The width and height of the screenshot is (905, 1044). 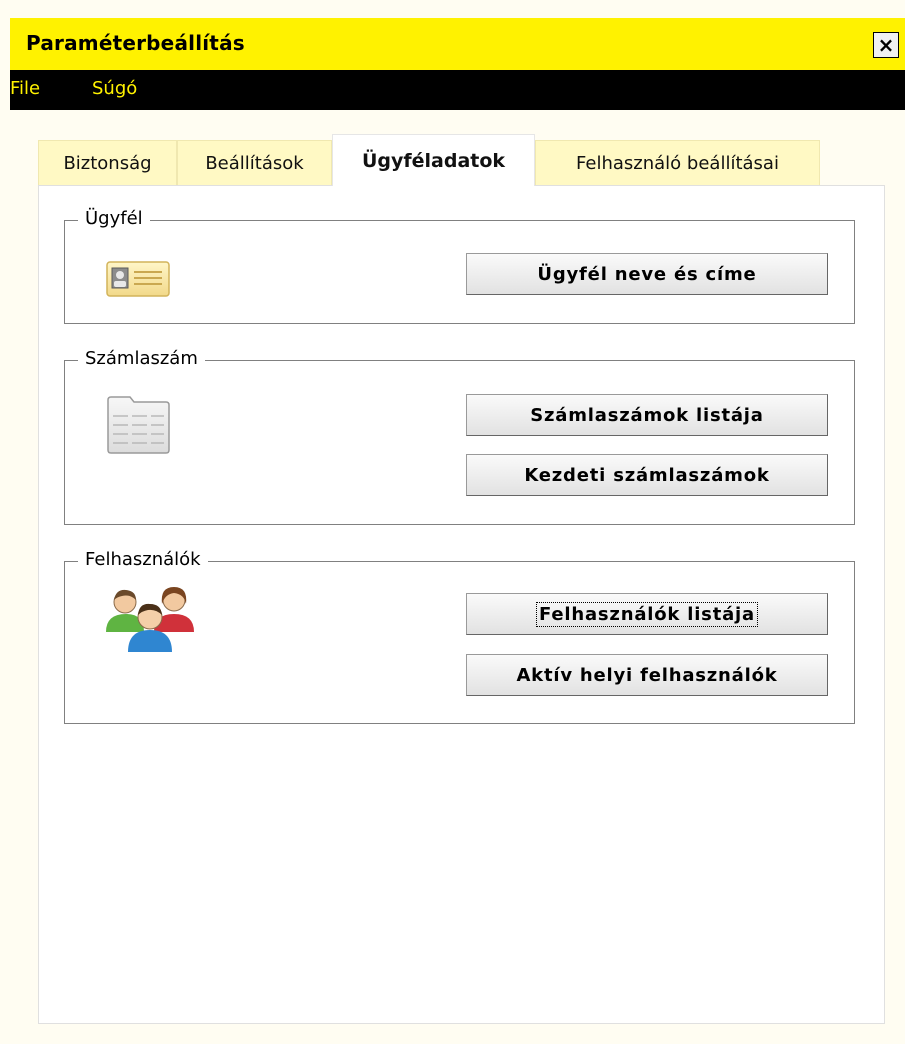 I want to click on close-button: ×, so click(x=886, y=45).